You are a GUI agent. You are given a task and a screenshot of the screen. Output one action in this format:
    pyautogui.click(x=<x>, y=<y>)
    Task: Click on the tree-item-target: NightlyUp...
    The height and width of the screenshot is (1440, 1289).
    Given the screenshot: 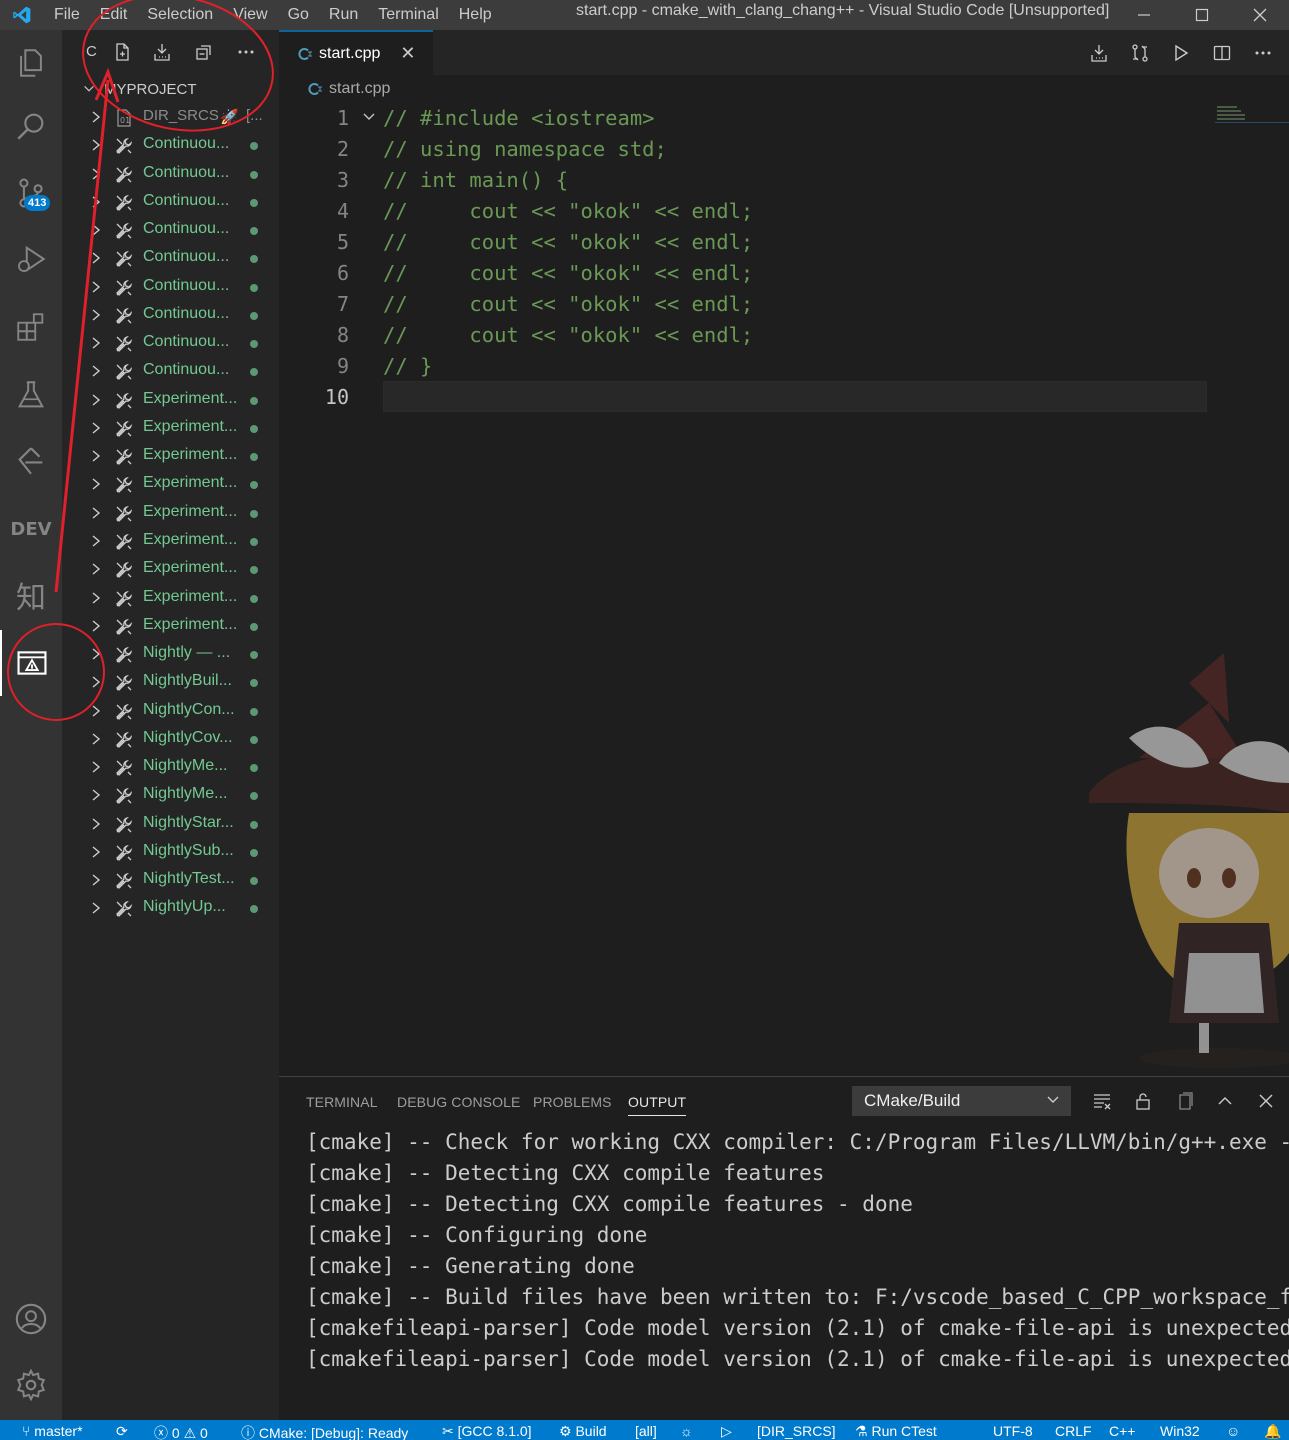 What is the action you would take?
    pyautogui.click(x=170, y=909)
    